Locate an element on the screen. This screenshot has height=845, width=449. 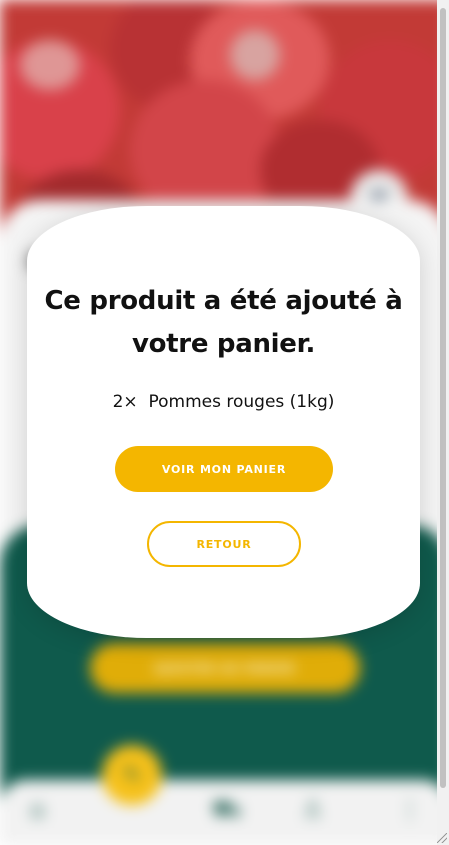
back-button: RETOUR is located at coordinates (224, 544).